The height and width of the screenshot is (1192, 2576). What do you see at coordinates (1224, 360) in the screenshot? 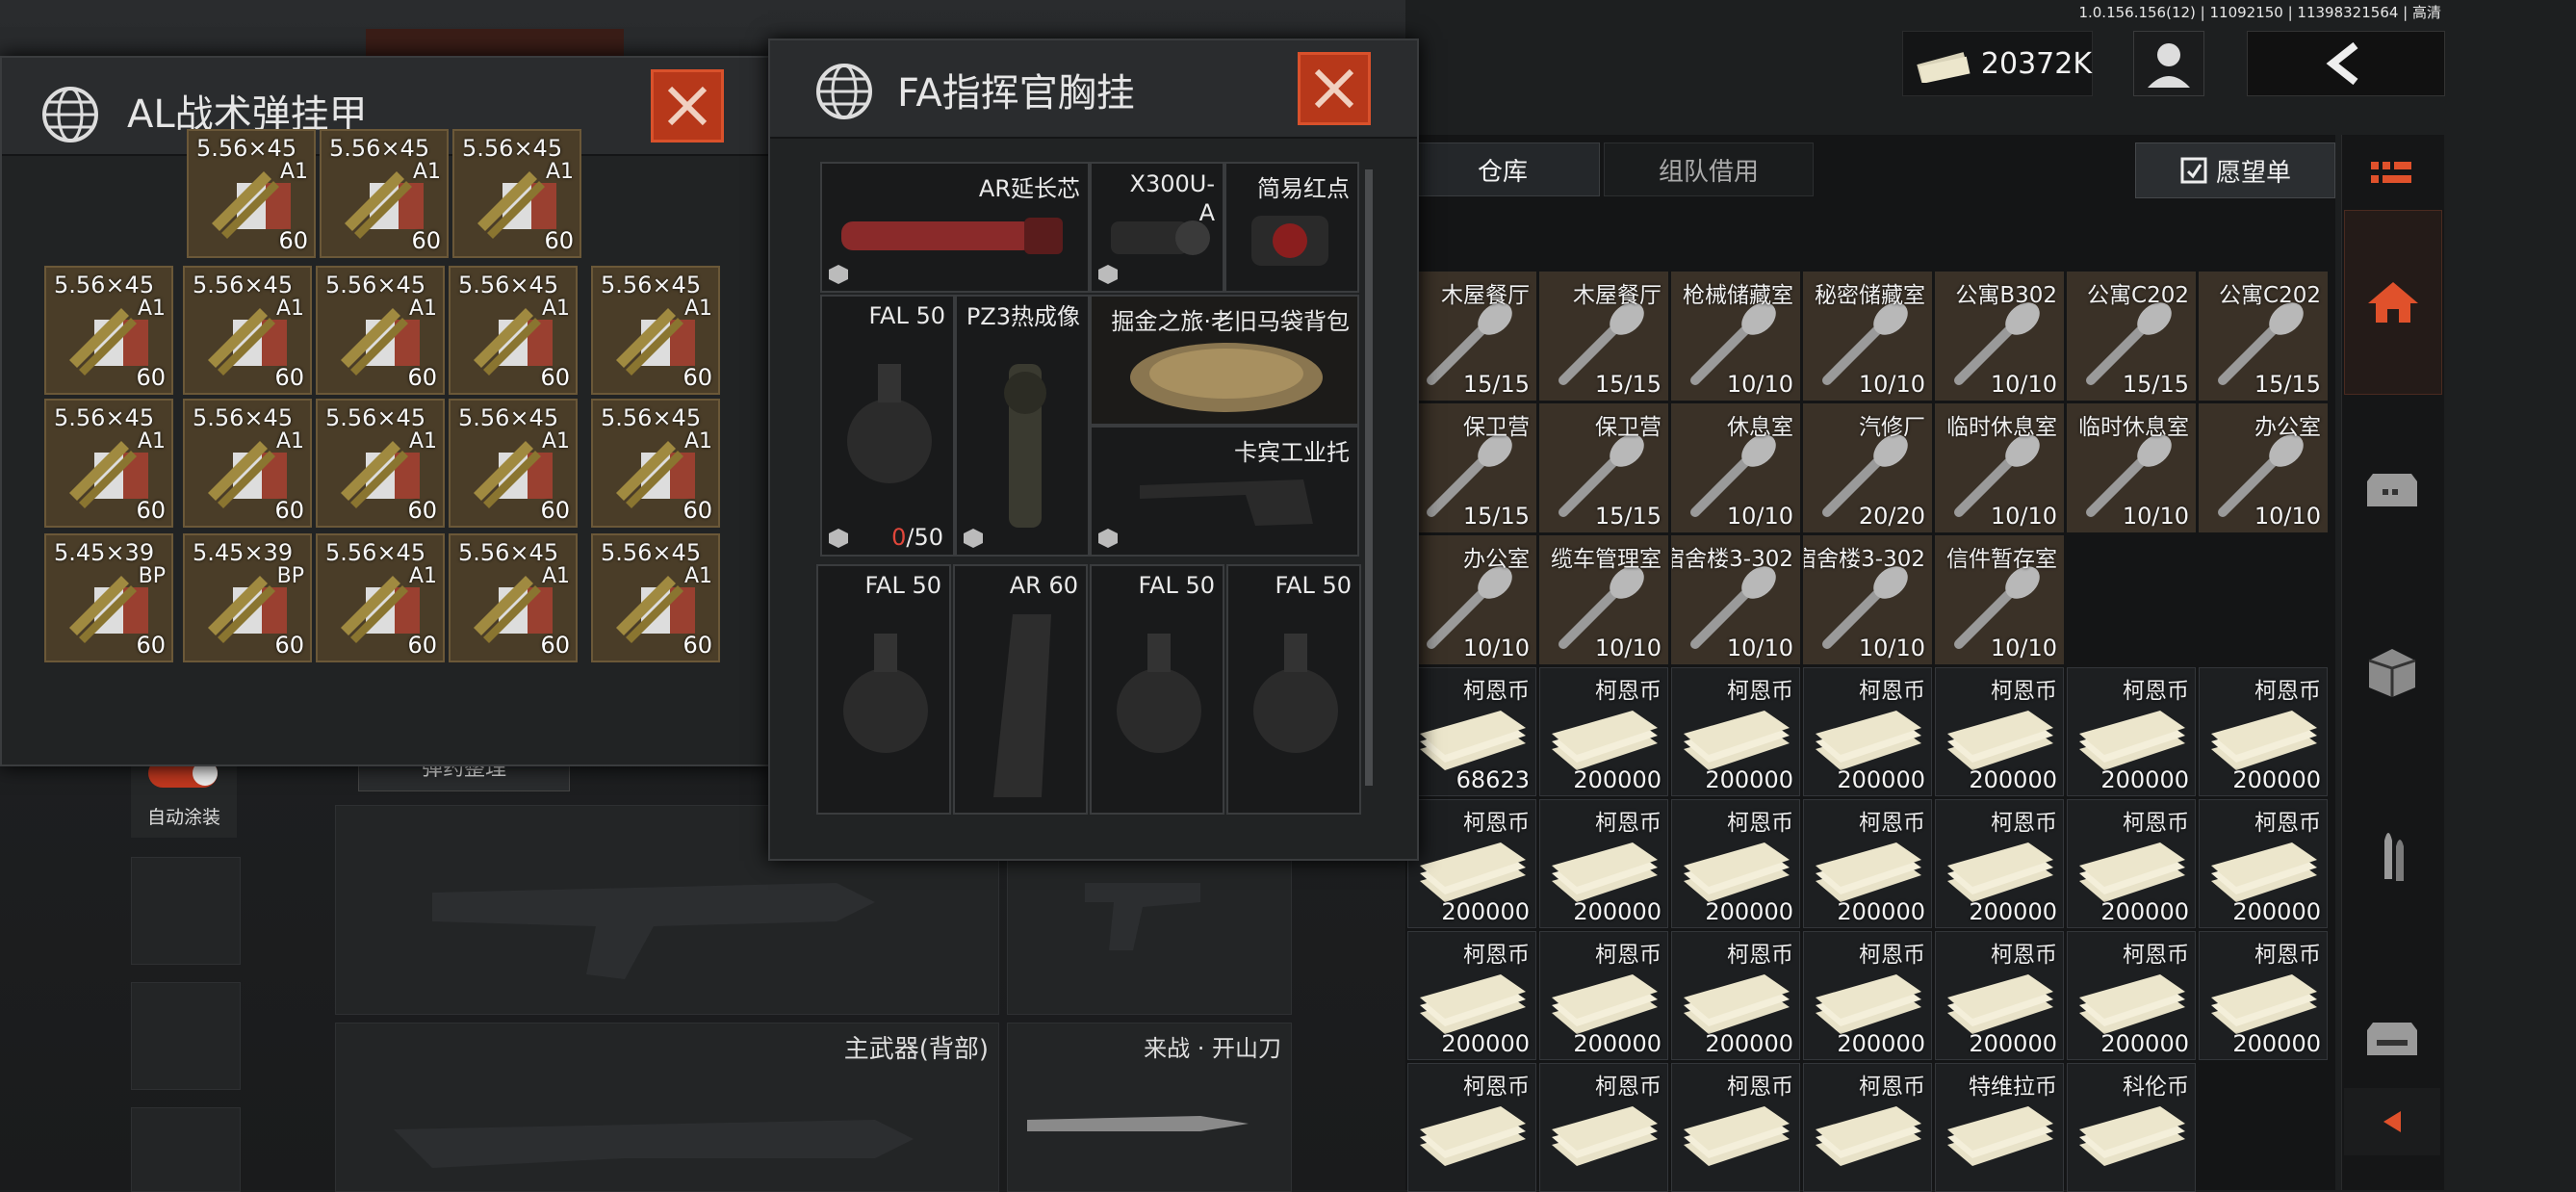
I see `item-old-bag: 掘金之旅·老旧马袋背包` at bounding box center [1224, 360].